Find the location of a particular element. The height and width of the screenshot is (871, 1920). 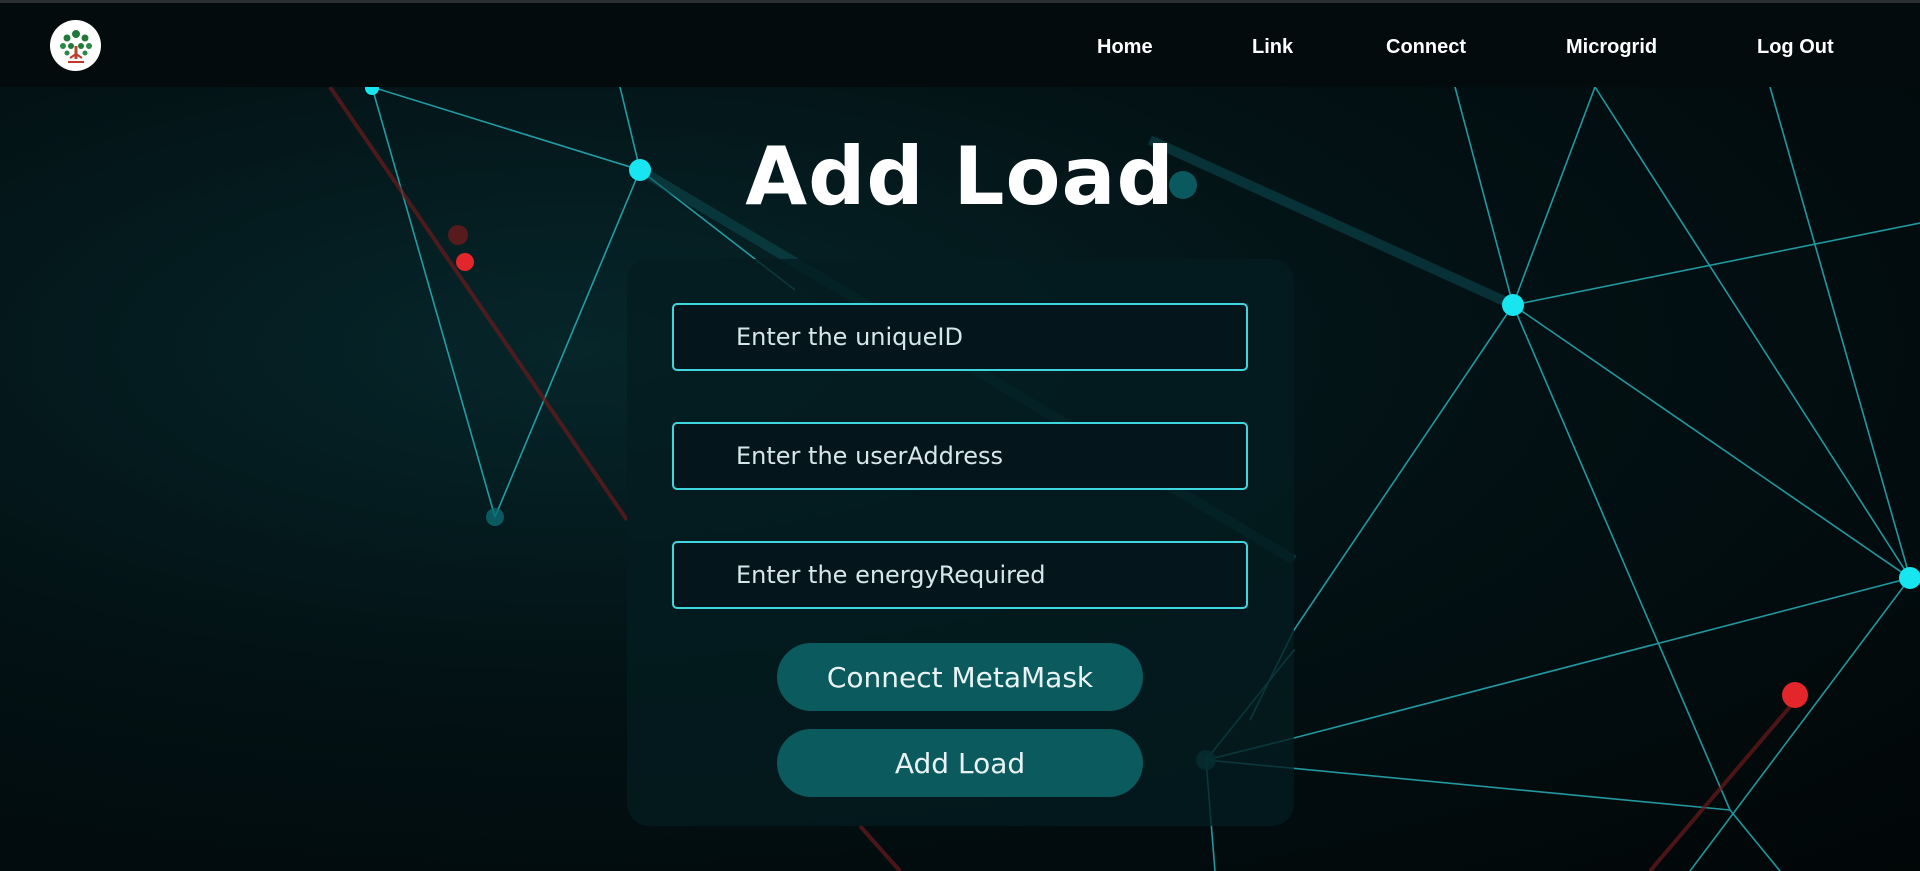

user-address-input is located at coordinates (960, 456).